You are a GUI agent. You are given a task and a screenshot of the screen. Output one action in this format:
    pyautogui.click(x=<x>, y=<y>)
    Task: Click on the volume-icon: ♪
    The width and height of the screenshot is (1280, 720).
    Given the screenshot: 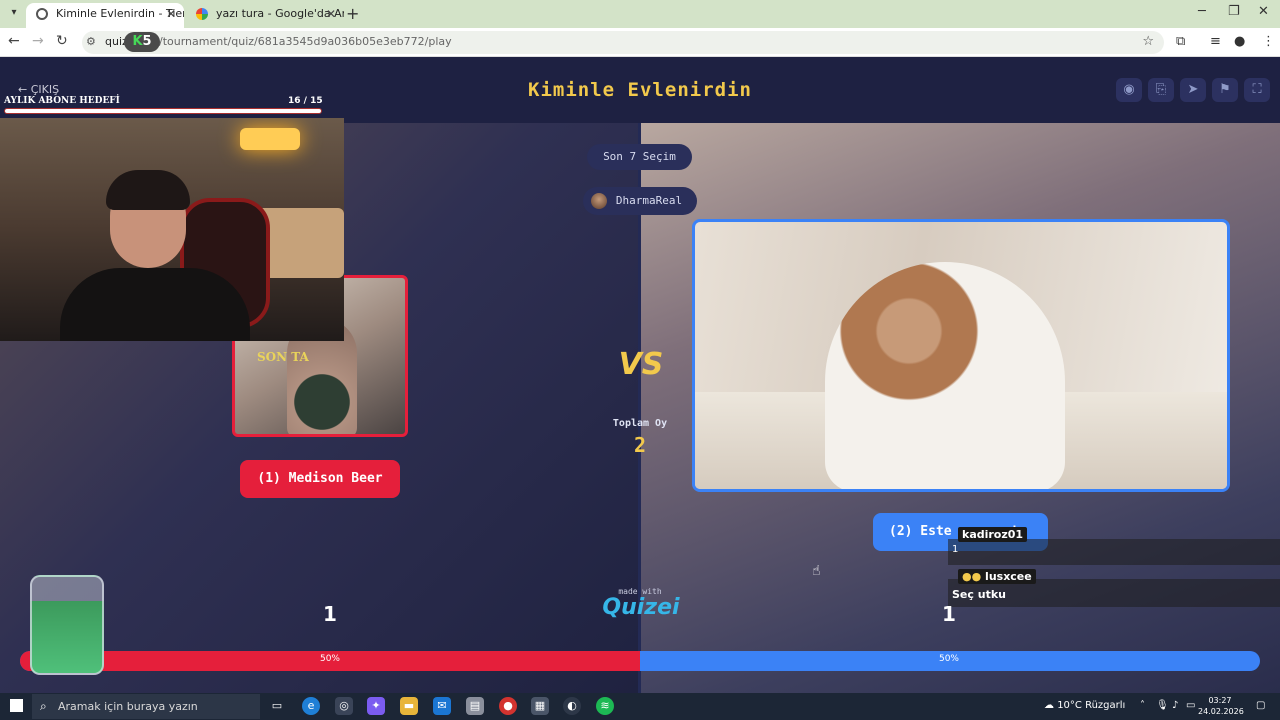 What is the action you would take?
    pyautogui.click(x=1175, y=705)
    